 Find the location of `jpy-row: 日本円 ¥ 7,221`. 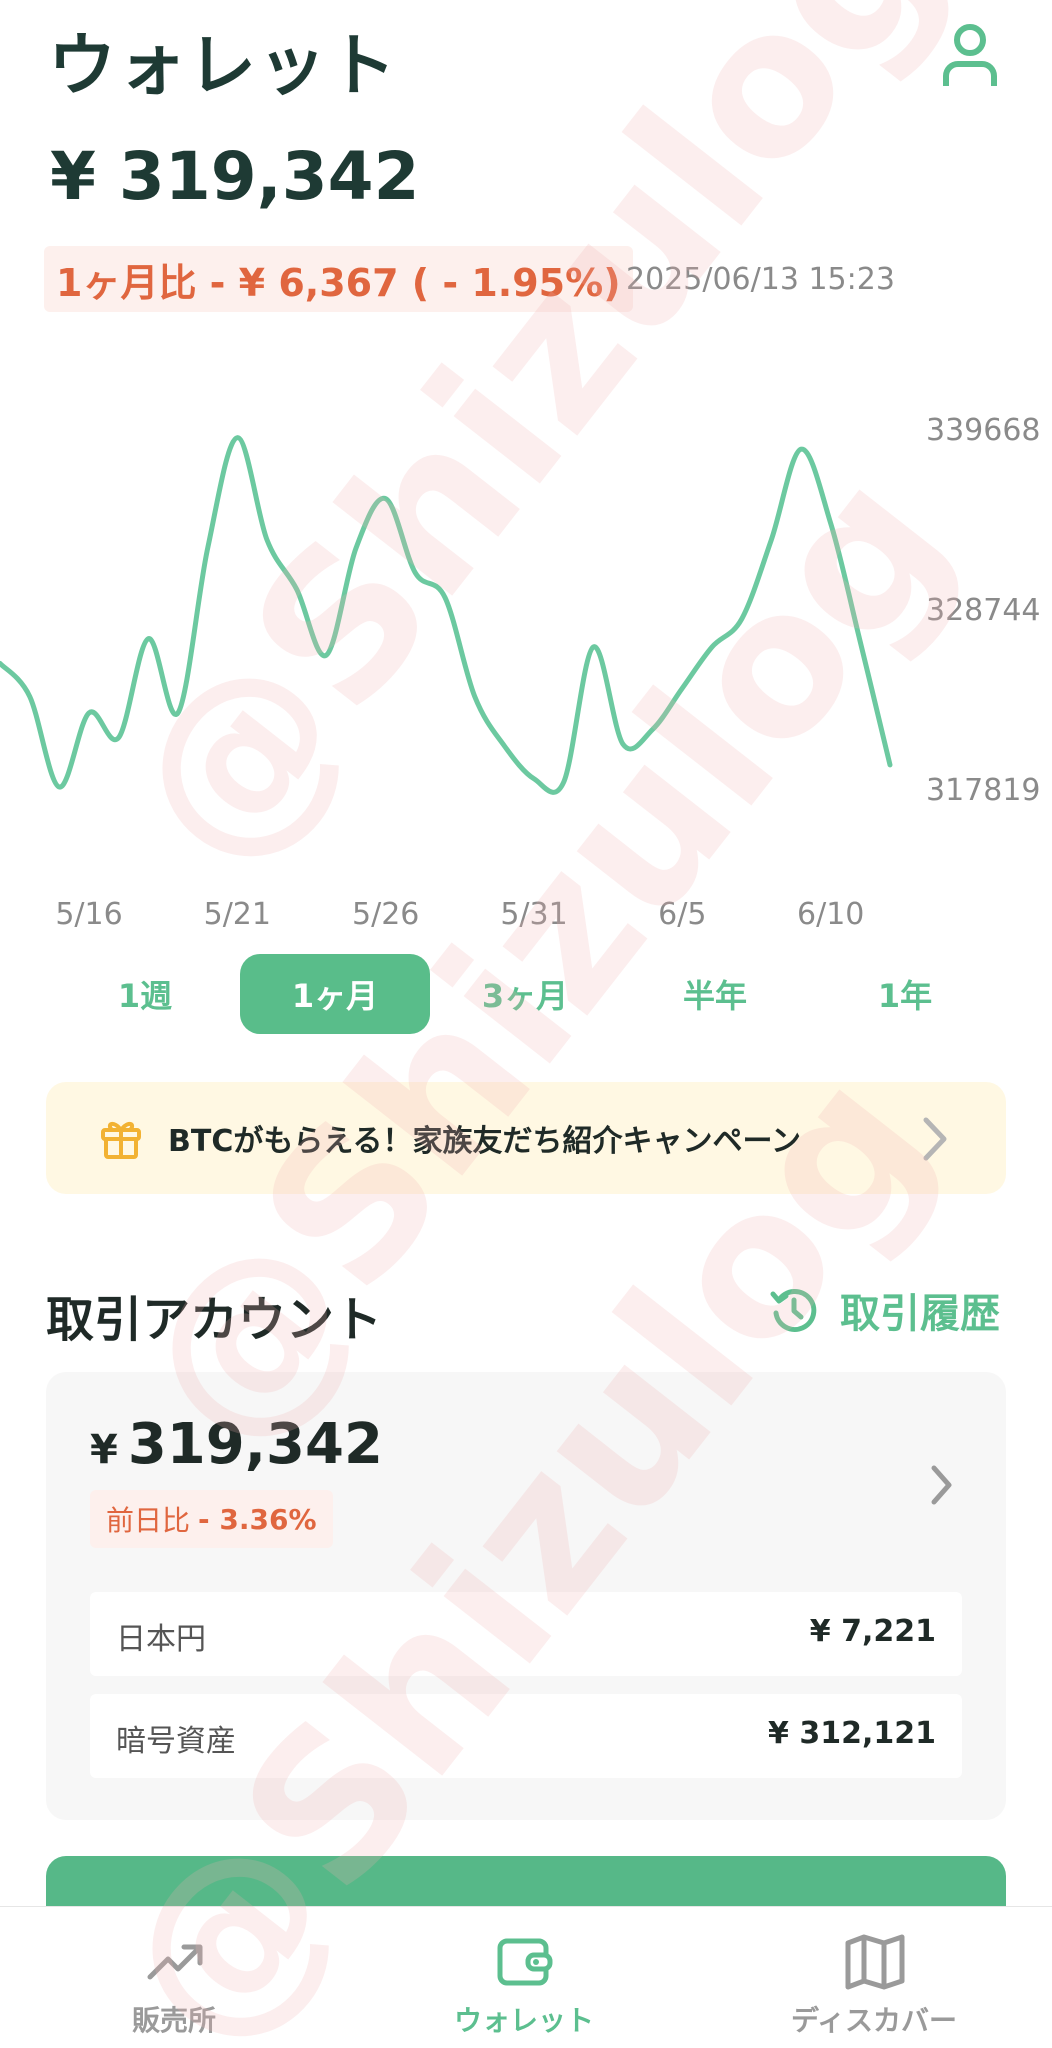

jpy-row: 日本円 ¥ 7,221 is located at coordinates (526, 1634).